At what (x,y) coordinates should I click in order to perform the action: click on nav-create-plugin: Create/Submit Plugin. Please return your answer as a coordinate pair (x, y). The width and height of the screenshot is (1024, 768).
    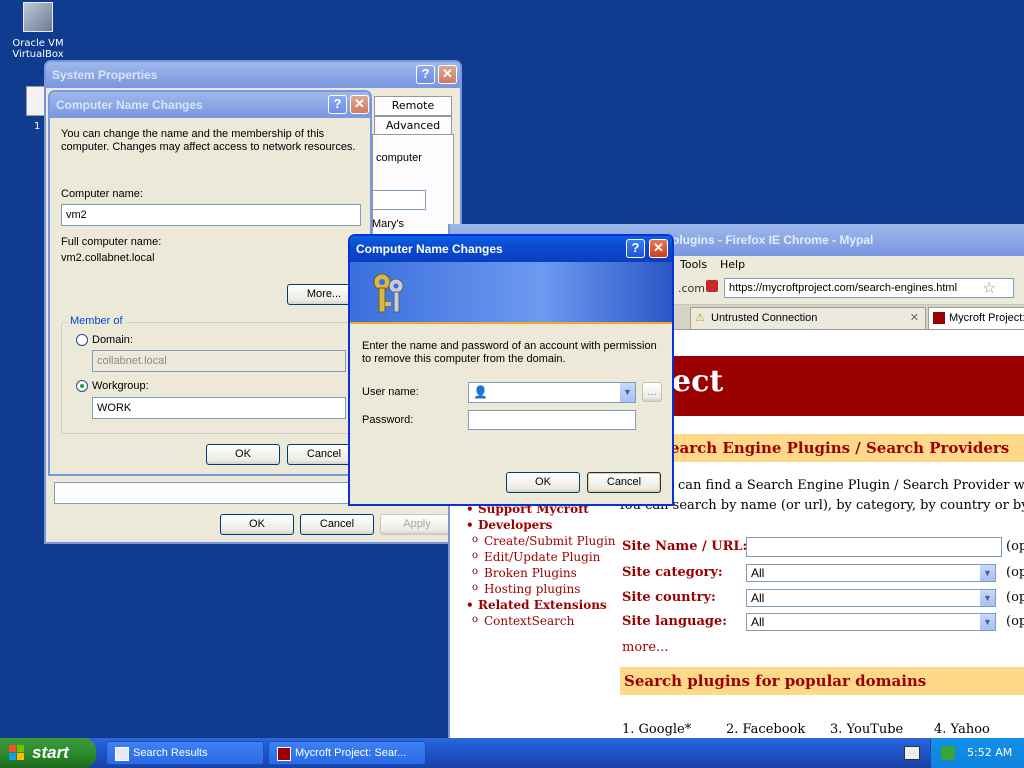
    Looking at the image, I should click on (543, 541).